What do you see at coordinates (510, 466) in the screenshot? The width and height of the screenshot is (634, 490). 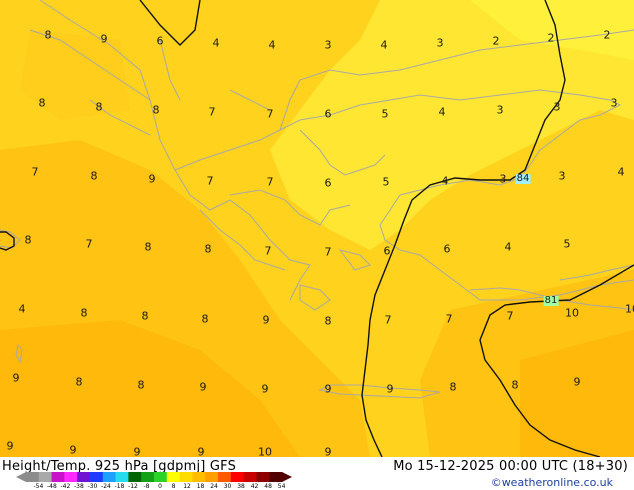 I see `valid-time: Mo 15-12-2025 00:00 UTC (18+30)` at bounding box center [510, 466].